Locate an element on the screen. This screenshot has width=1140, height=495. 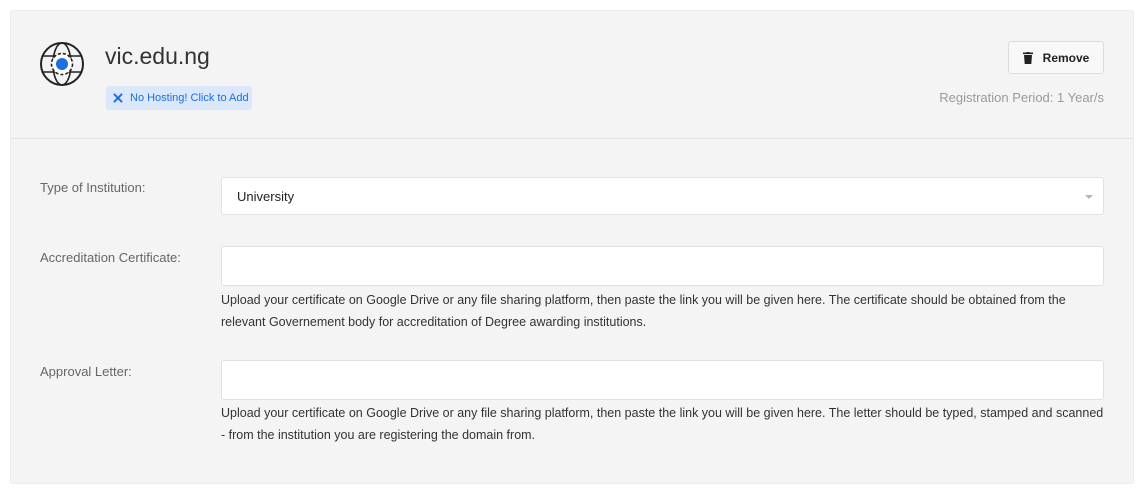
add-hosting-badge: No Hosting! Click to Add is located at coordinates (179, 98).